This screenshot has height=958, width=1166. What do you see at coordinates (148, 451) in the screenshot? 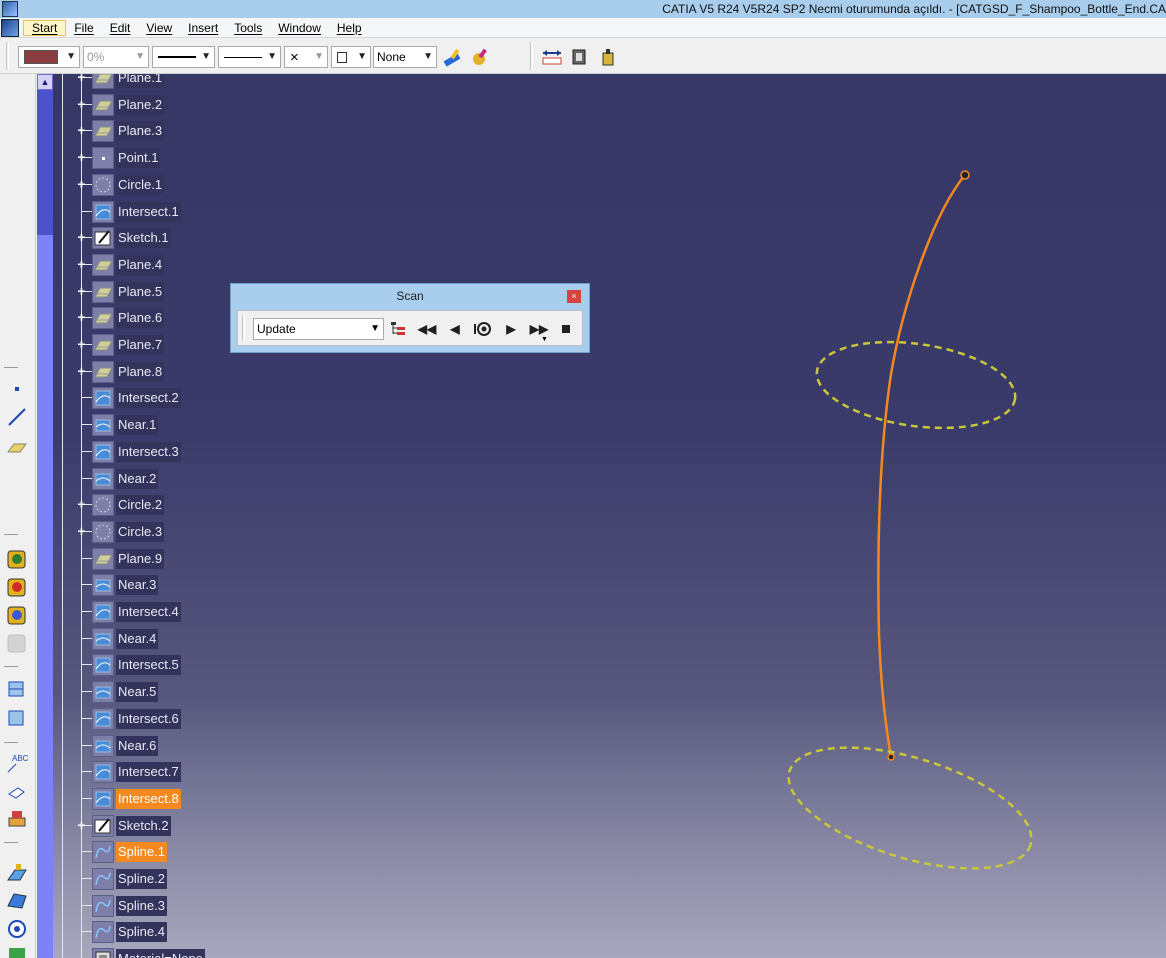
I see `tree-node-label: Intersect.3` at bounding box center [148, 451].